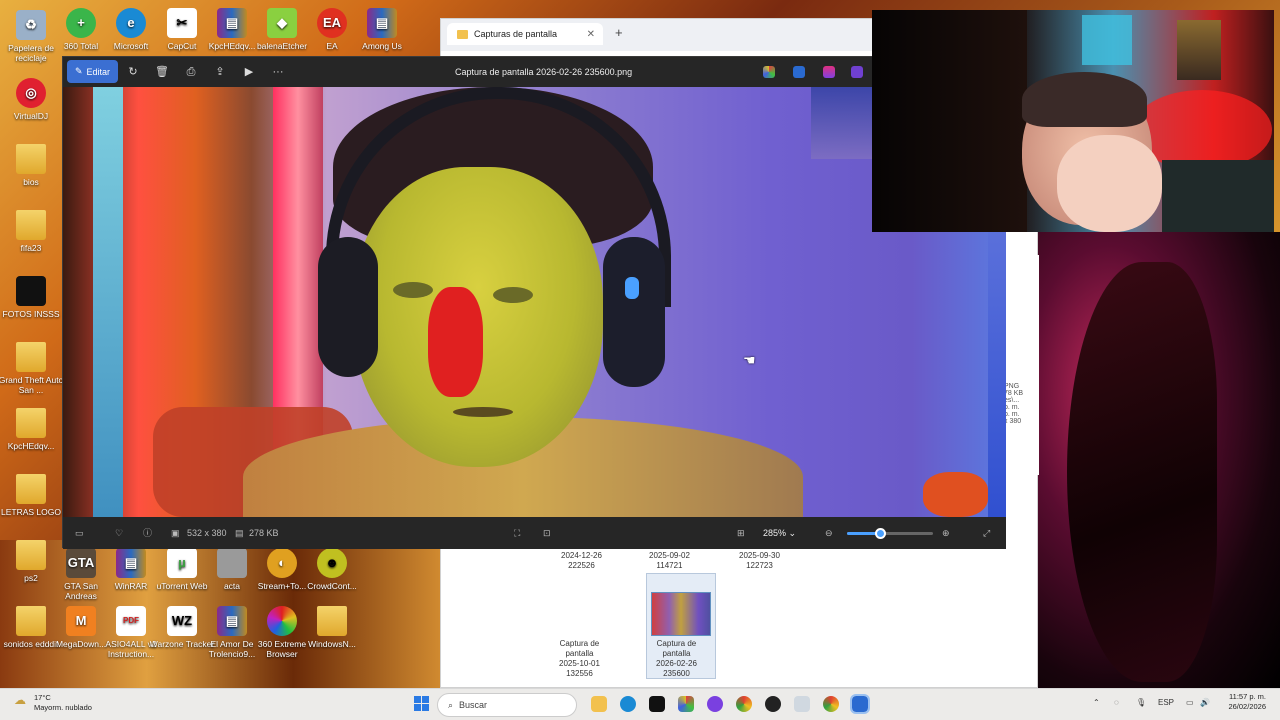 This screenshot has height=720, width=1280. What do you see at coordinates (249, 72) in the screenshot?
I see `slideshow-icon: ▶` at bounding box center [249, 72].